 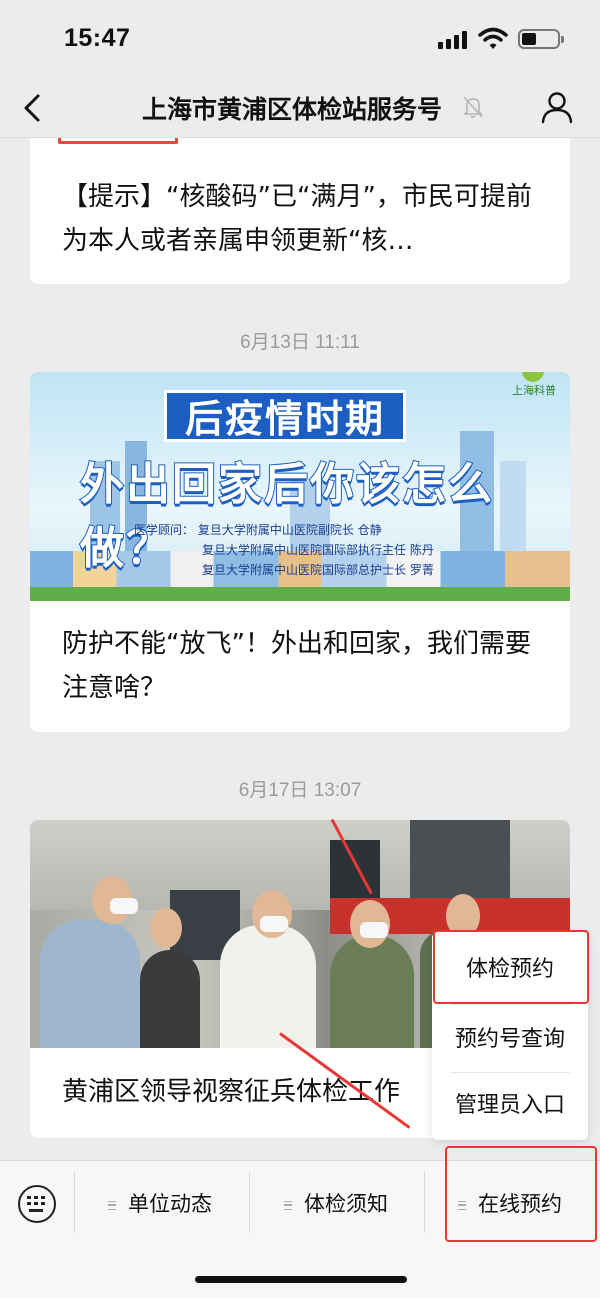 I want to click on menu-tab-label: 单位动态, so click(x=170, y=1204).